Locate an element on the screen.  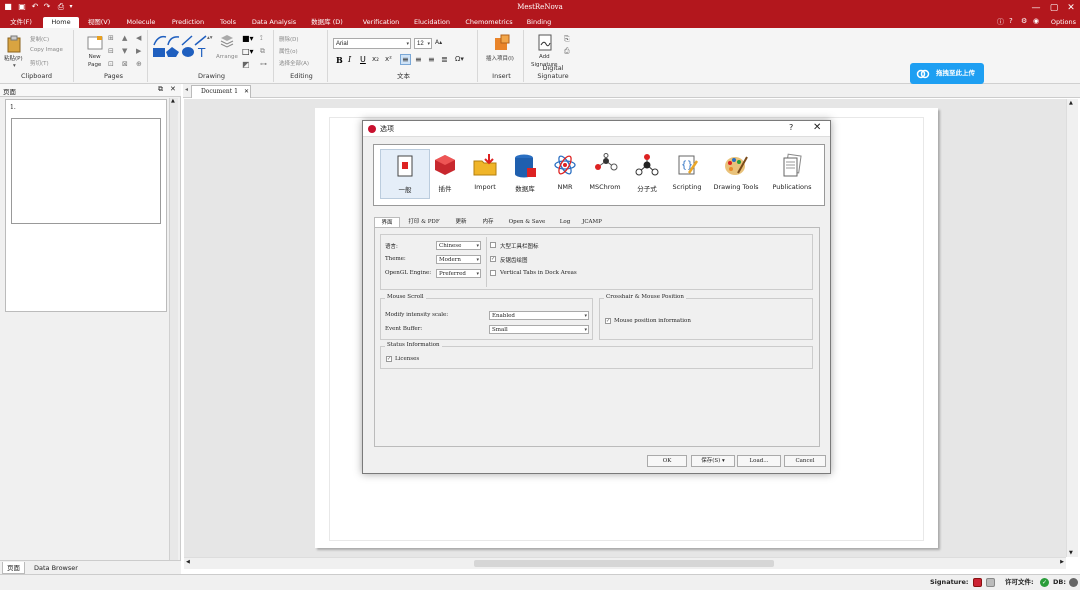
mouse-position-checkbox: ✓ is located at coordinates (608, 321).